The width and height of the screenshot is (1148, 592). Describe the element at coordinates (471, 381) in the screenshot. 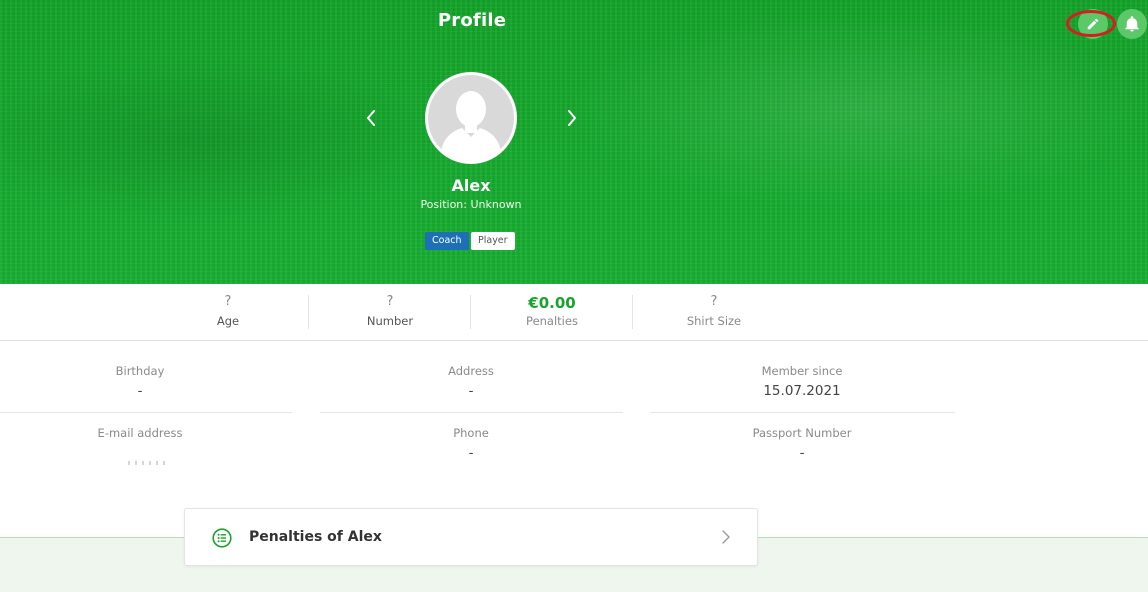

I see `address-field: Address -` at that location.